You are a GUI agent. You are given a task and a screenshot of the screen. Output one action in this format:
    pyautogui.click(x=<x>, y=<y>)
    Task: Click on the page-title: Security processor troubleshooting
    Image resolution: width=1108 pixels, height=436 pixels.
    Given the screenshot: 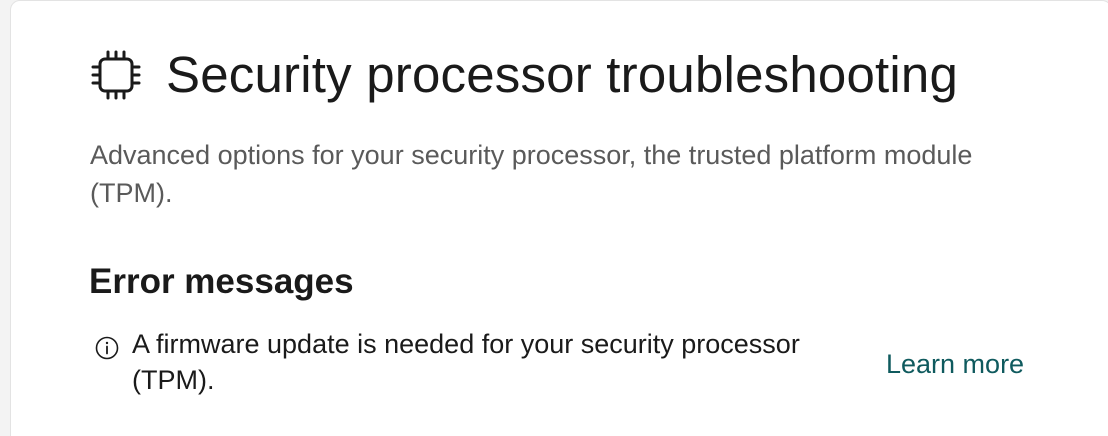 What is the action you would take?
    pyautogui.click(x=562, y=74)
    